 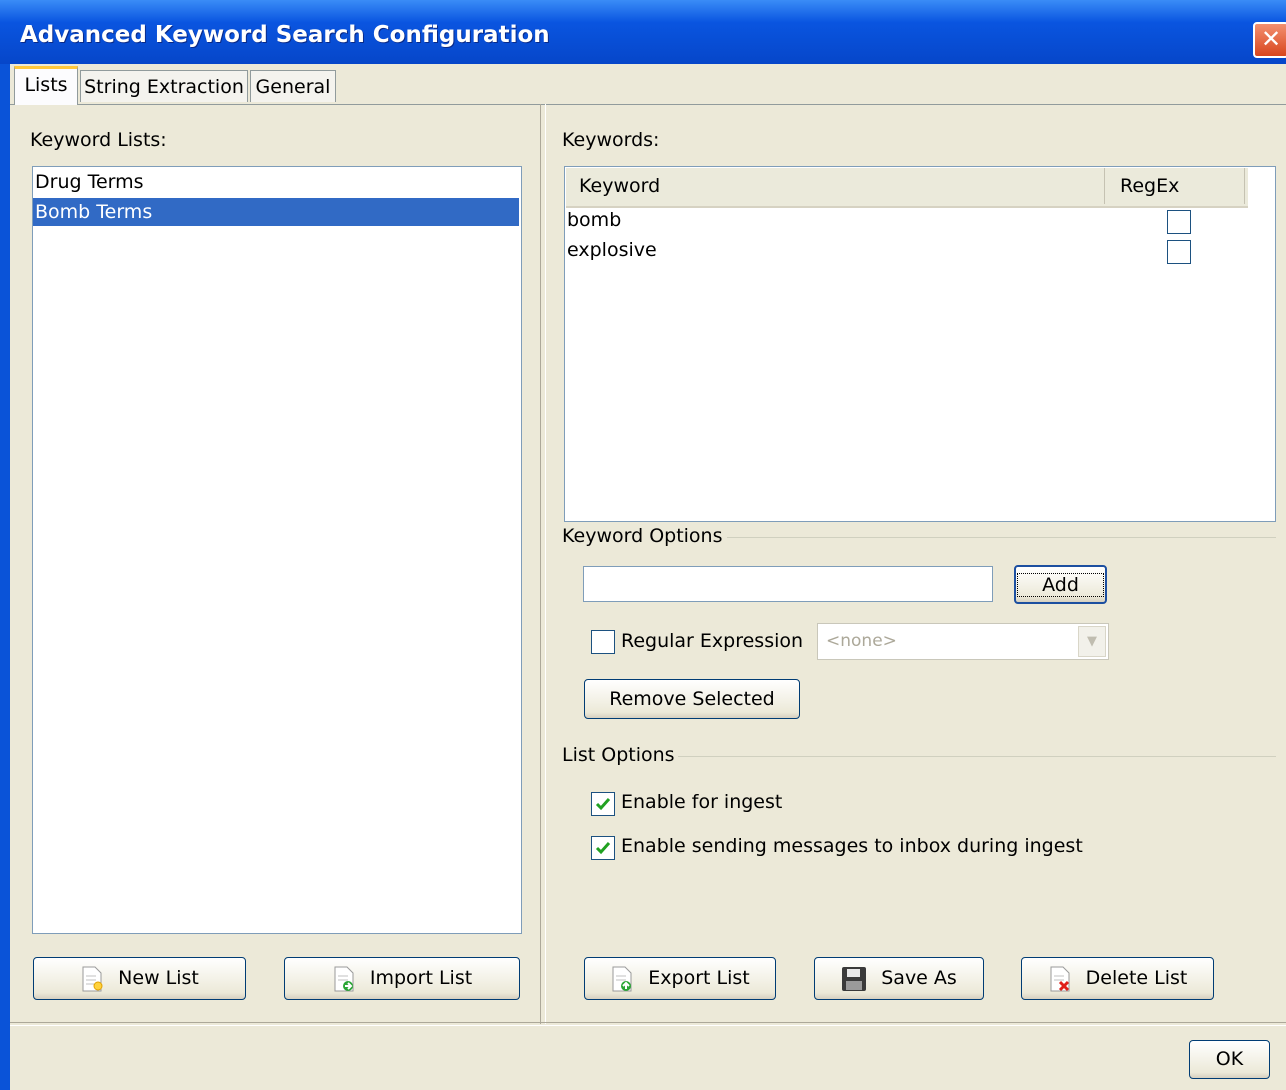 I want to click on regular-expression-checkbox, so click(x=603, y=642).